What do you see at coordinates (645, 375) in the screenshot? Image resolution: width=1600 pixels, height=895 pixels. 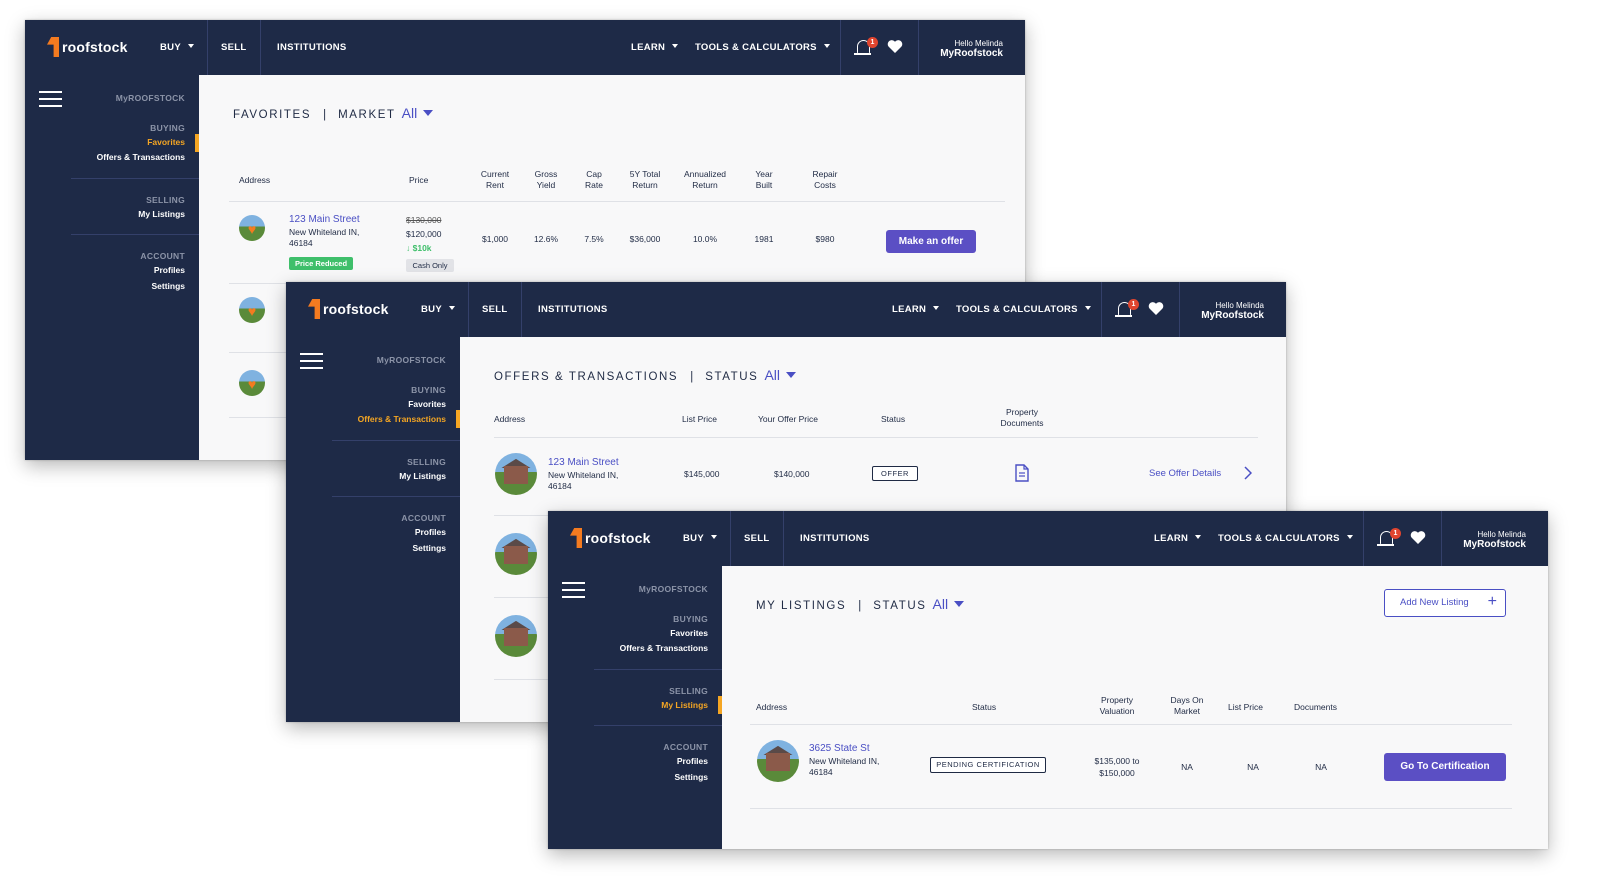 I see `page-title: OFFERS & TRANSACTIONS | STATUS All` at bounding box center [645, 375].